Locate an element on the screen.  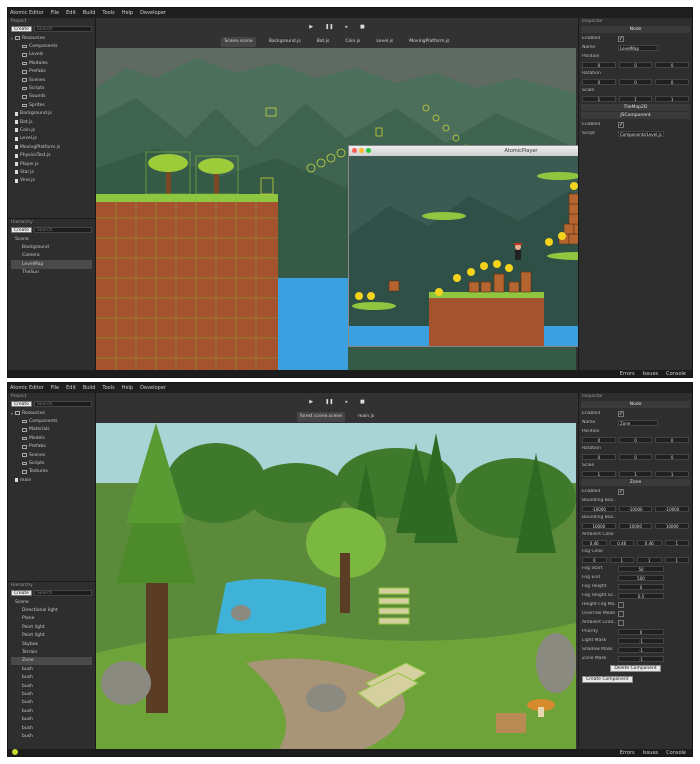
pause-icon: ❚❚ is located at coordinates (329, 27).